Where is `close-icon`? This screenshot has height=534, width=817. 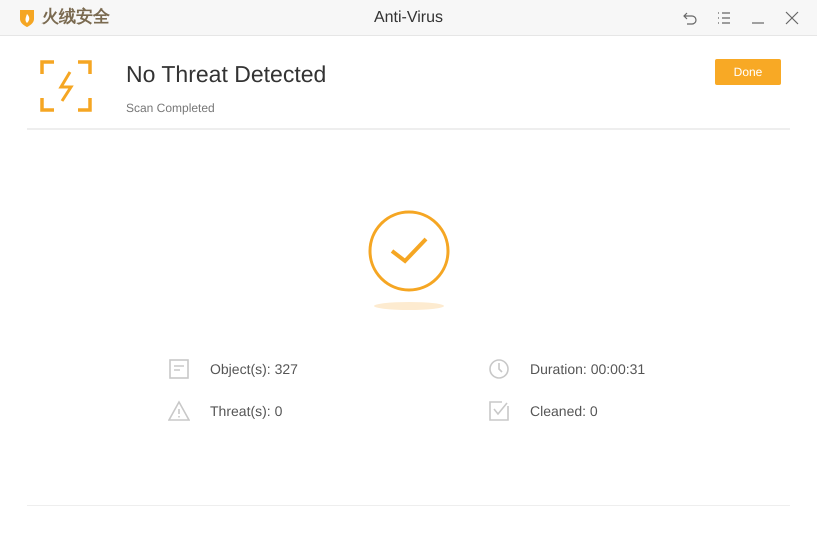 close-icon is located at coordinates (792, 17).